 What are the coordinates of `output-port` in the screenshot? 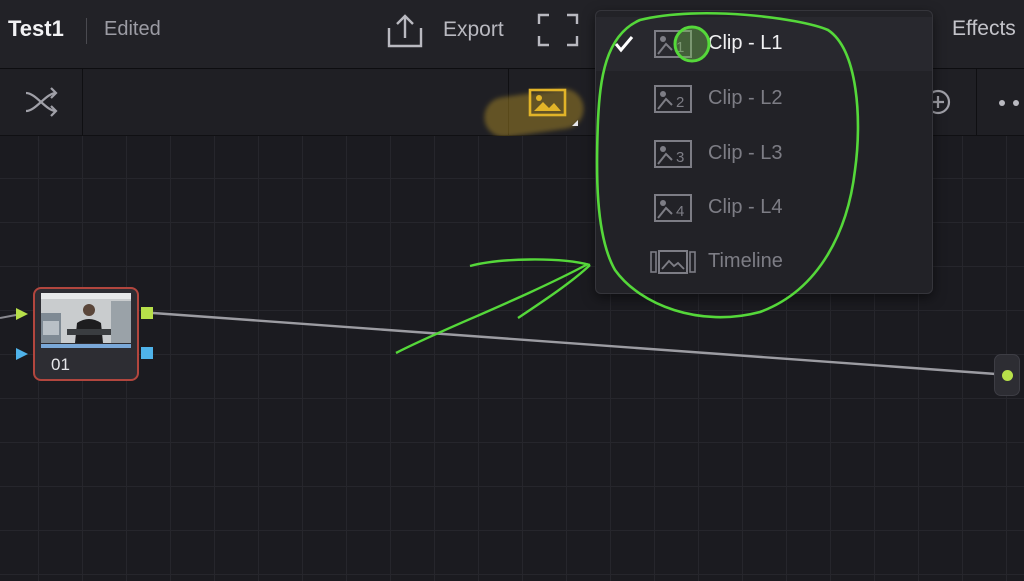 It's located at (1007, 375).